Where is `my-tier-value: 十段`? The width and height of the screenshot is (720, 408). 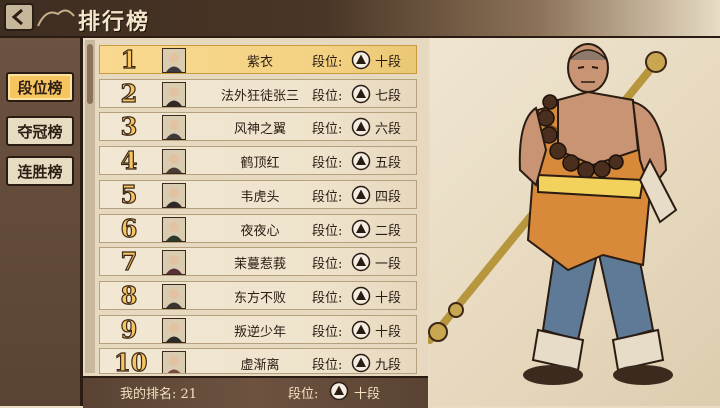
my-tier-value: 十段 is located at coordinates (367, 394).